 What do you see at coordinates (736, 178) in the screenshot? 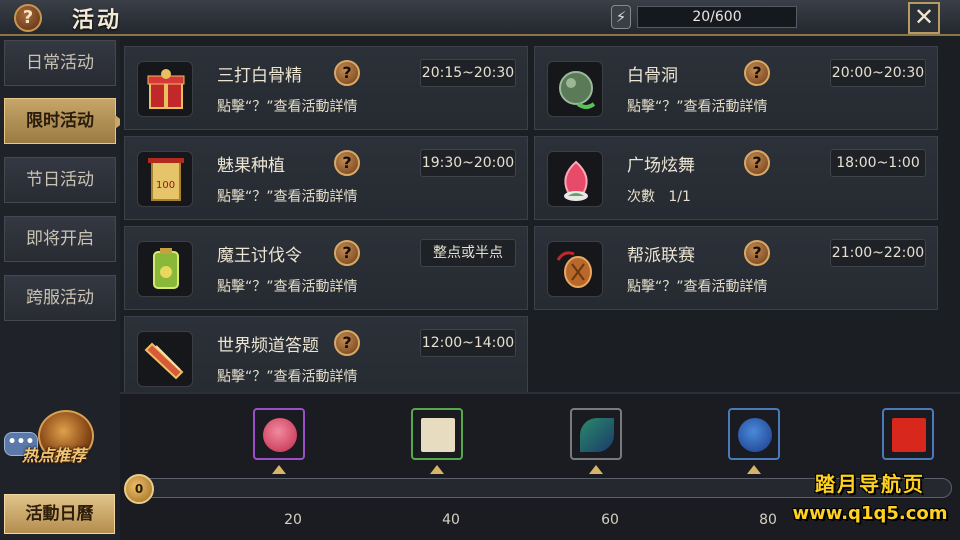
I see `activity-card: 广场炫舞 ? 18:00~1:00 次數 1/1` at bounding box center [736, 178].